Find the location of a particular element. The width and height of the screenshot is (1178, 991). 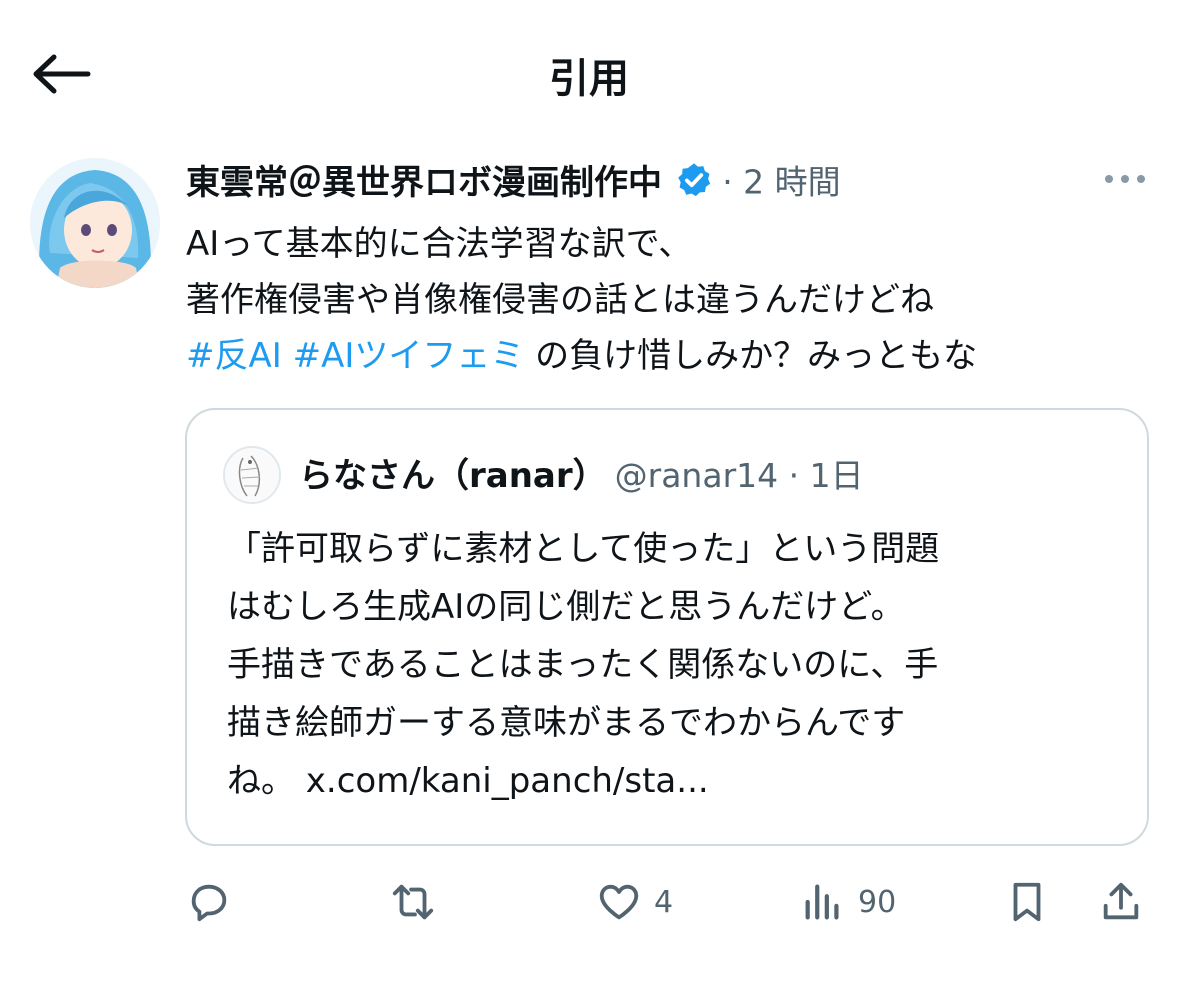

tweet-text-line: #反AI #AIツイフェミ の負け惜しみか？みっともな is located at coordinates (671, 356).